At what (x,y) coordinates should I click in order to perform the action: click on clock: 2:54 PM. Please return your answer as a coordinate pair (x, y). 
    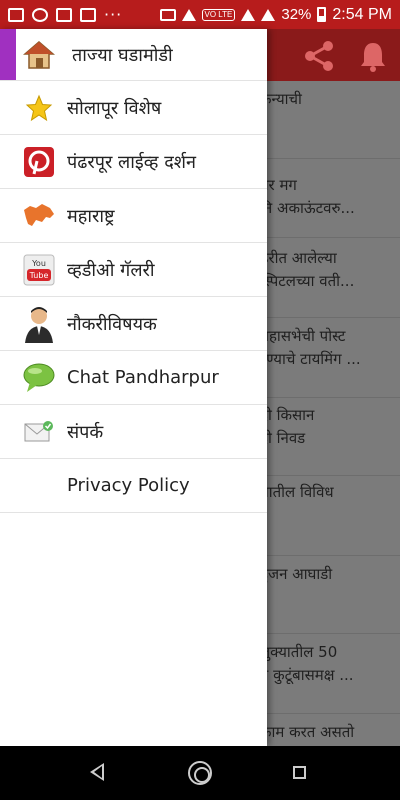
    Looking at the image, I should click on (362, 14).